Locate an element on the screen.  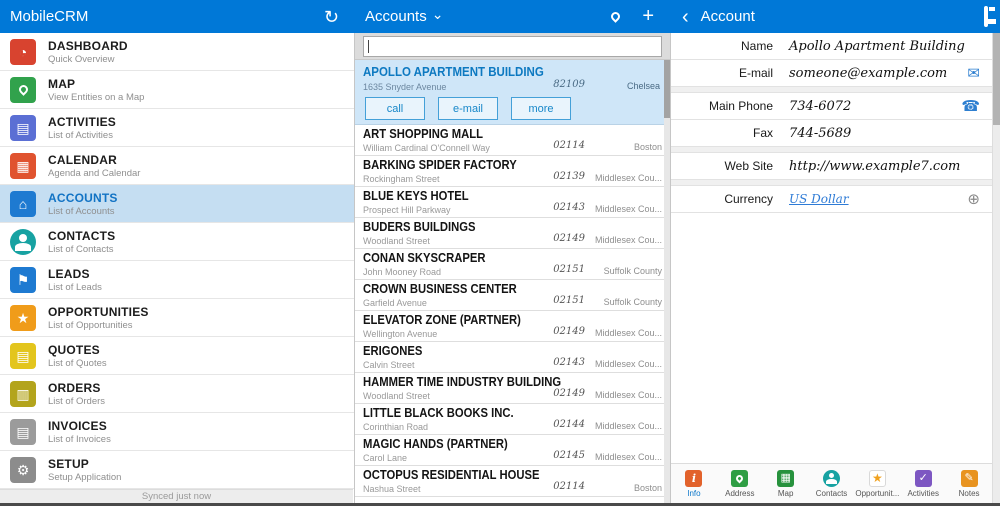
sidebar-item-title: ORDERS is located at coordinates (74, 387).